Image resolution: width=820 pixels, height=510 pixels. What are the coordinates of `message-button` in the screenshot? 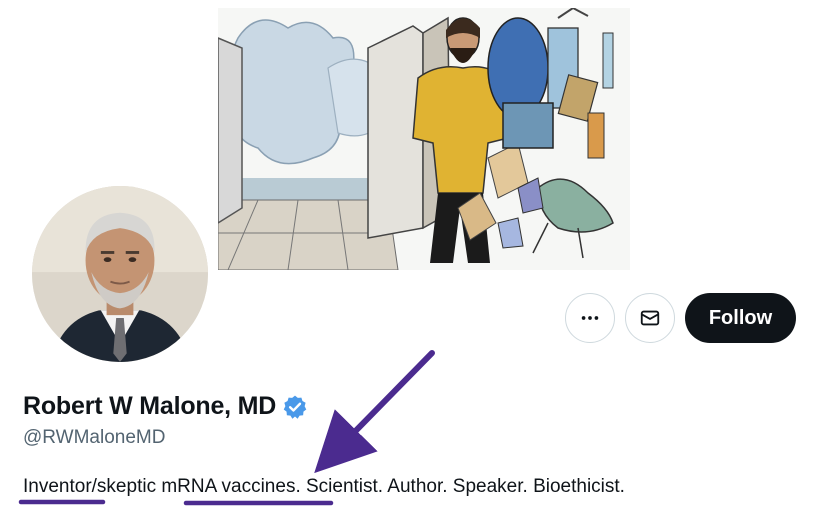 It's located at (650, 318).